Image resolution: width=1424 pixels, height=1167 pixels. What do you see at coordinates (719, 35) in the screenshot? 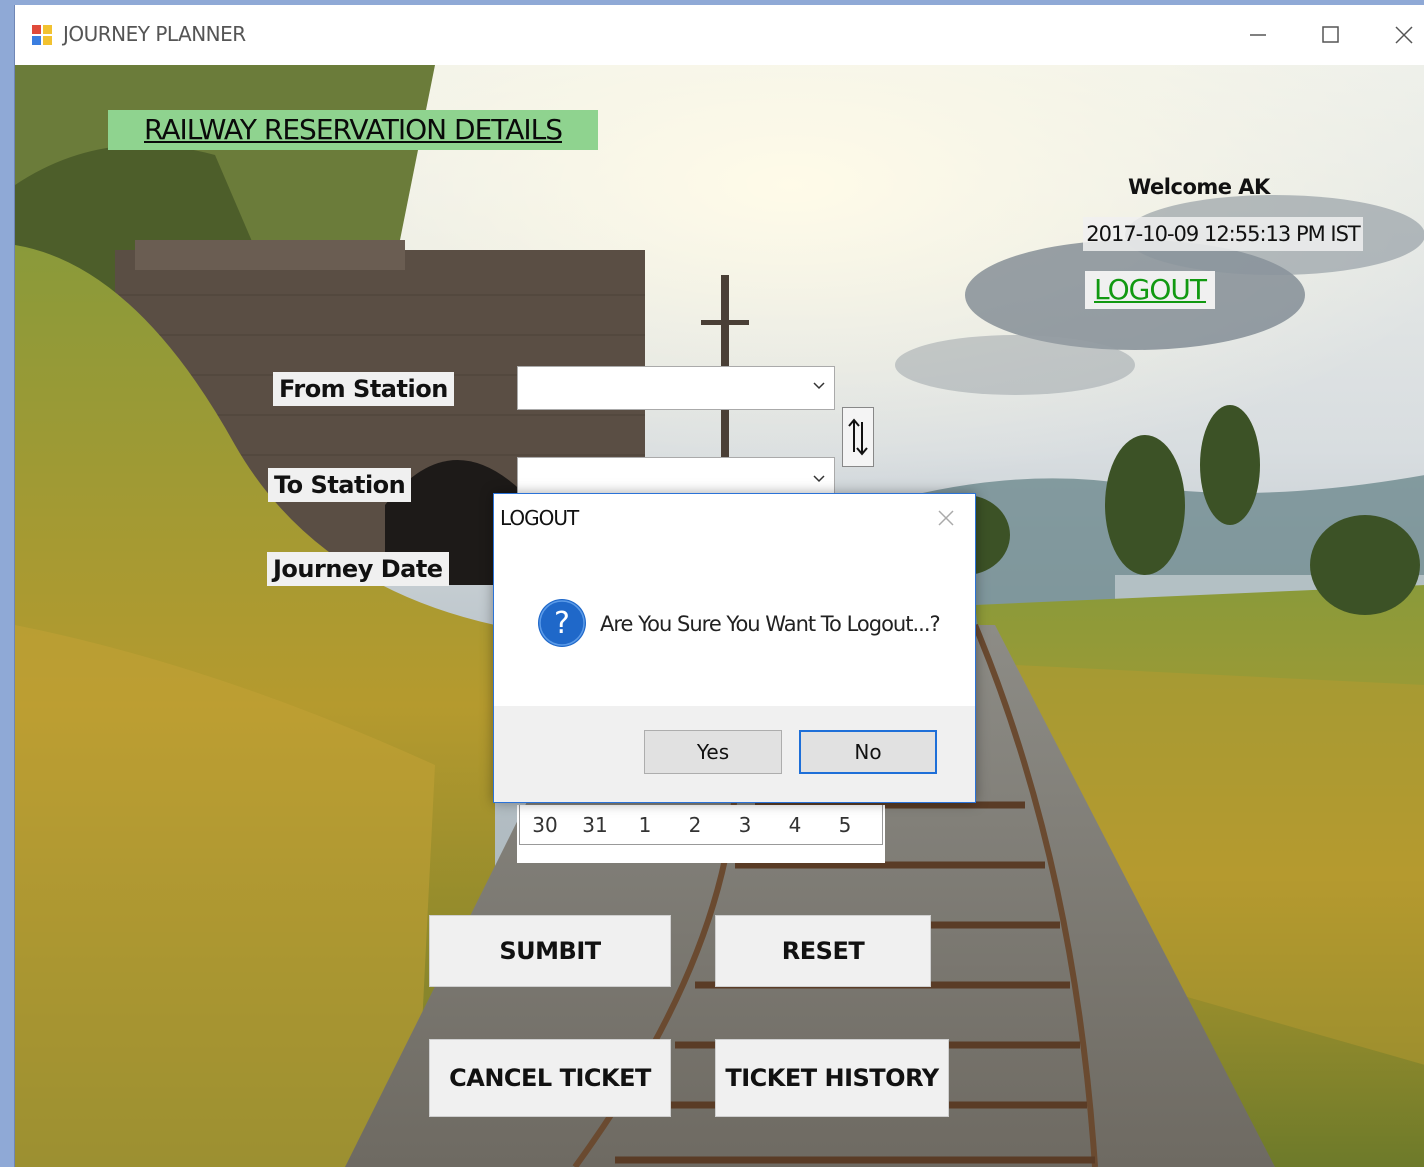
I see `title-bar: JOURNEY PLANNER` at bounding box center [719, 35].